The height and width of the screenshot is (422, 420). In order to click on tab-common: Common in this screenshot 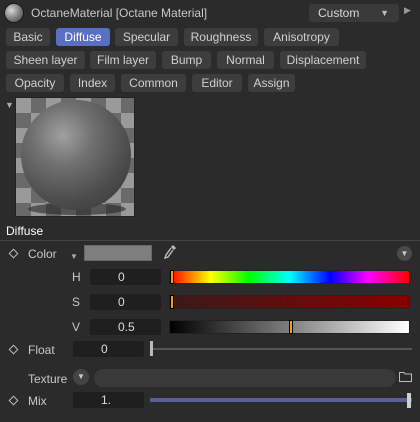, I will do `click(153, 83)`.